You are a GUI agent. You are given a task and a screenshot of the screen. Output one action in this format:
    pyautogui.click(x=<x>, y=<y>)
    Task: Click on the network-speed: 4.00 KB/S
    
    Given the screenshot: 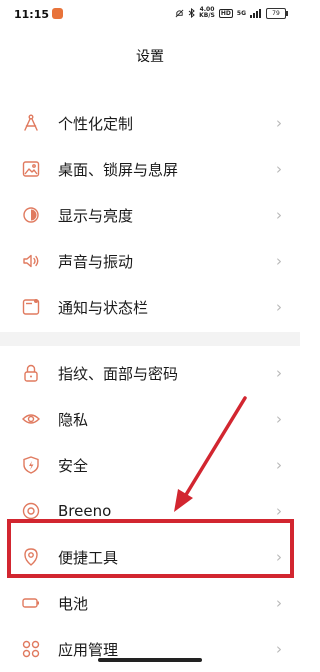 What is the action you would take?
    pyautogui.click(x=207, y=12)
    